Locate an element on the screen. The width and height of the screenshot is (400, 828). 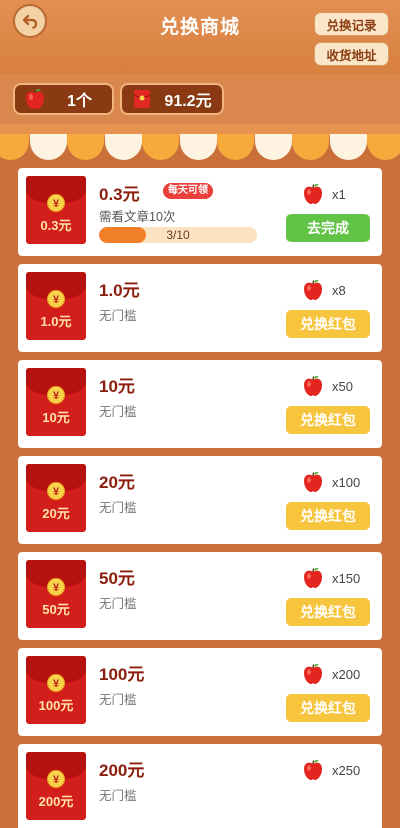
redpacket-card: ¥20元 20元 无门槛 x100 兑换红包 is located at coordinates (200, 500).